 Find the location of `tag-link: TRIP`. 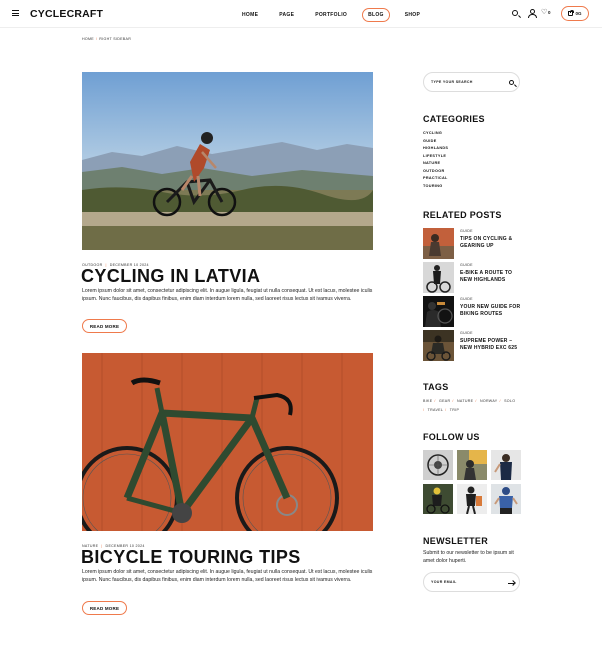

tag-link: TRIP is located at coordinates (454, 410).